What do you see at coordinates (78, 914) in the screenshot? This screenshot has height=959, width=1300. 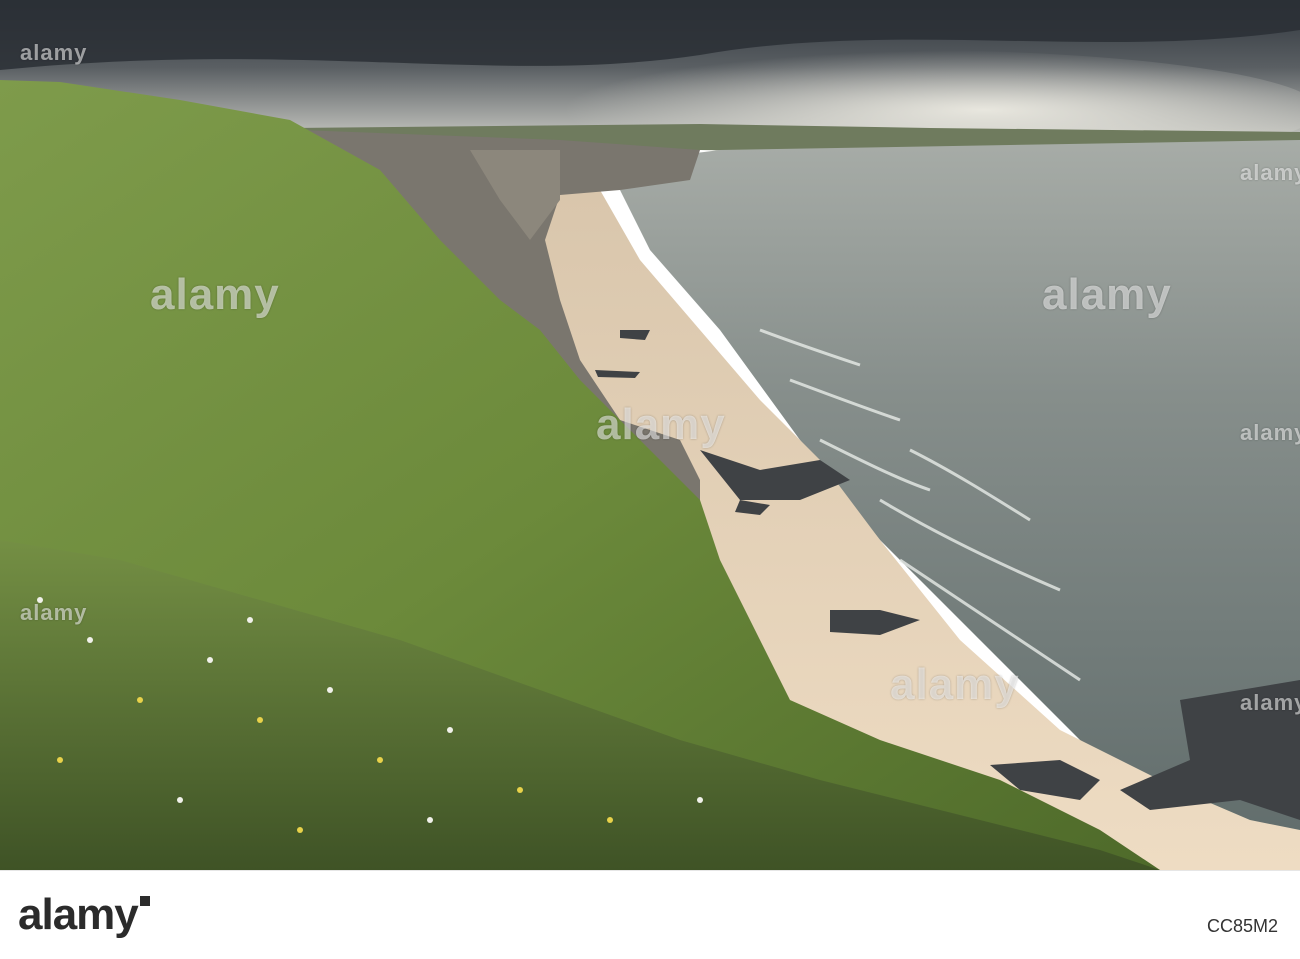 I see `brand-name: alamy` at bounding box center [78, 914].